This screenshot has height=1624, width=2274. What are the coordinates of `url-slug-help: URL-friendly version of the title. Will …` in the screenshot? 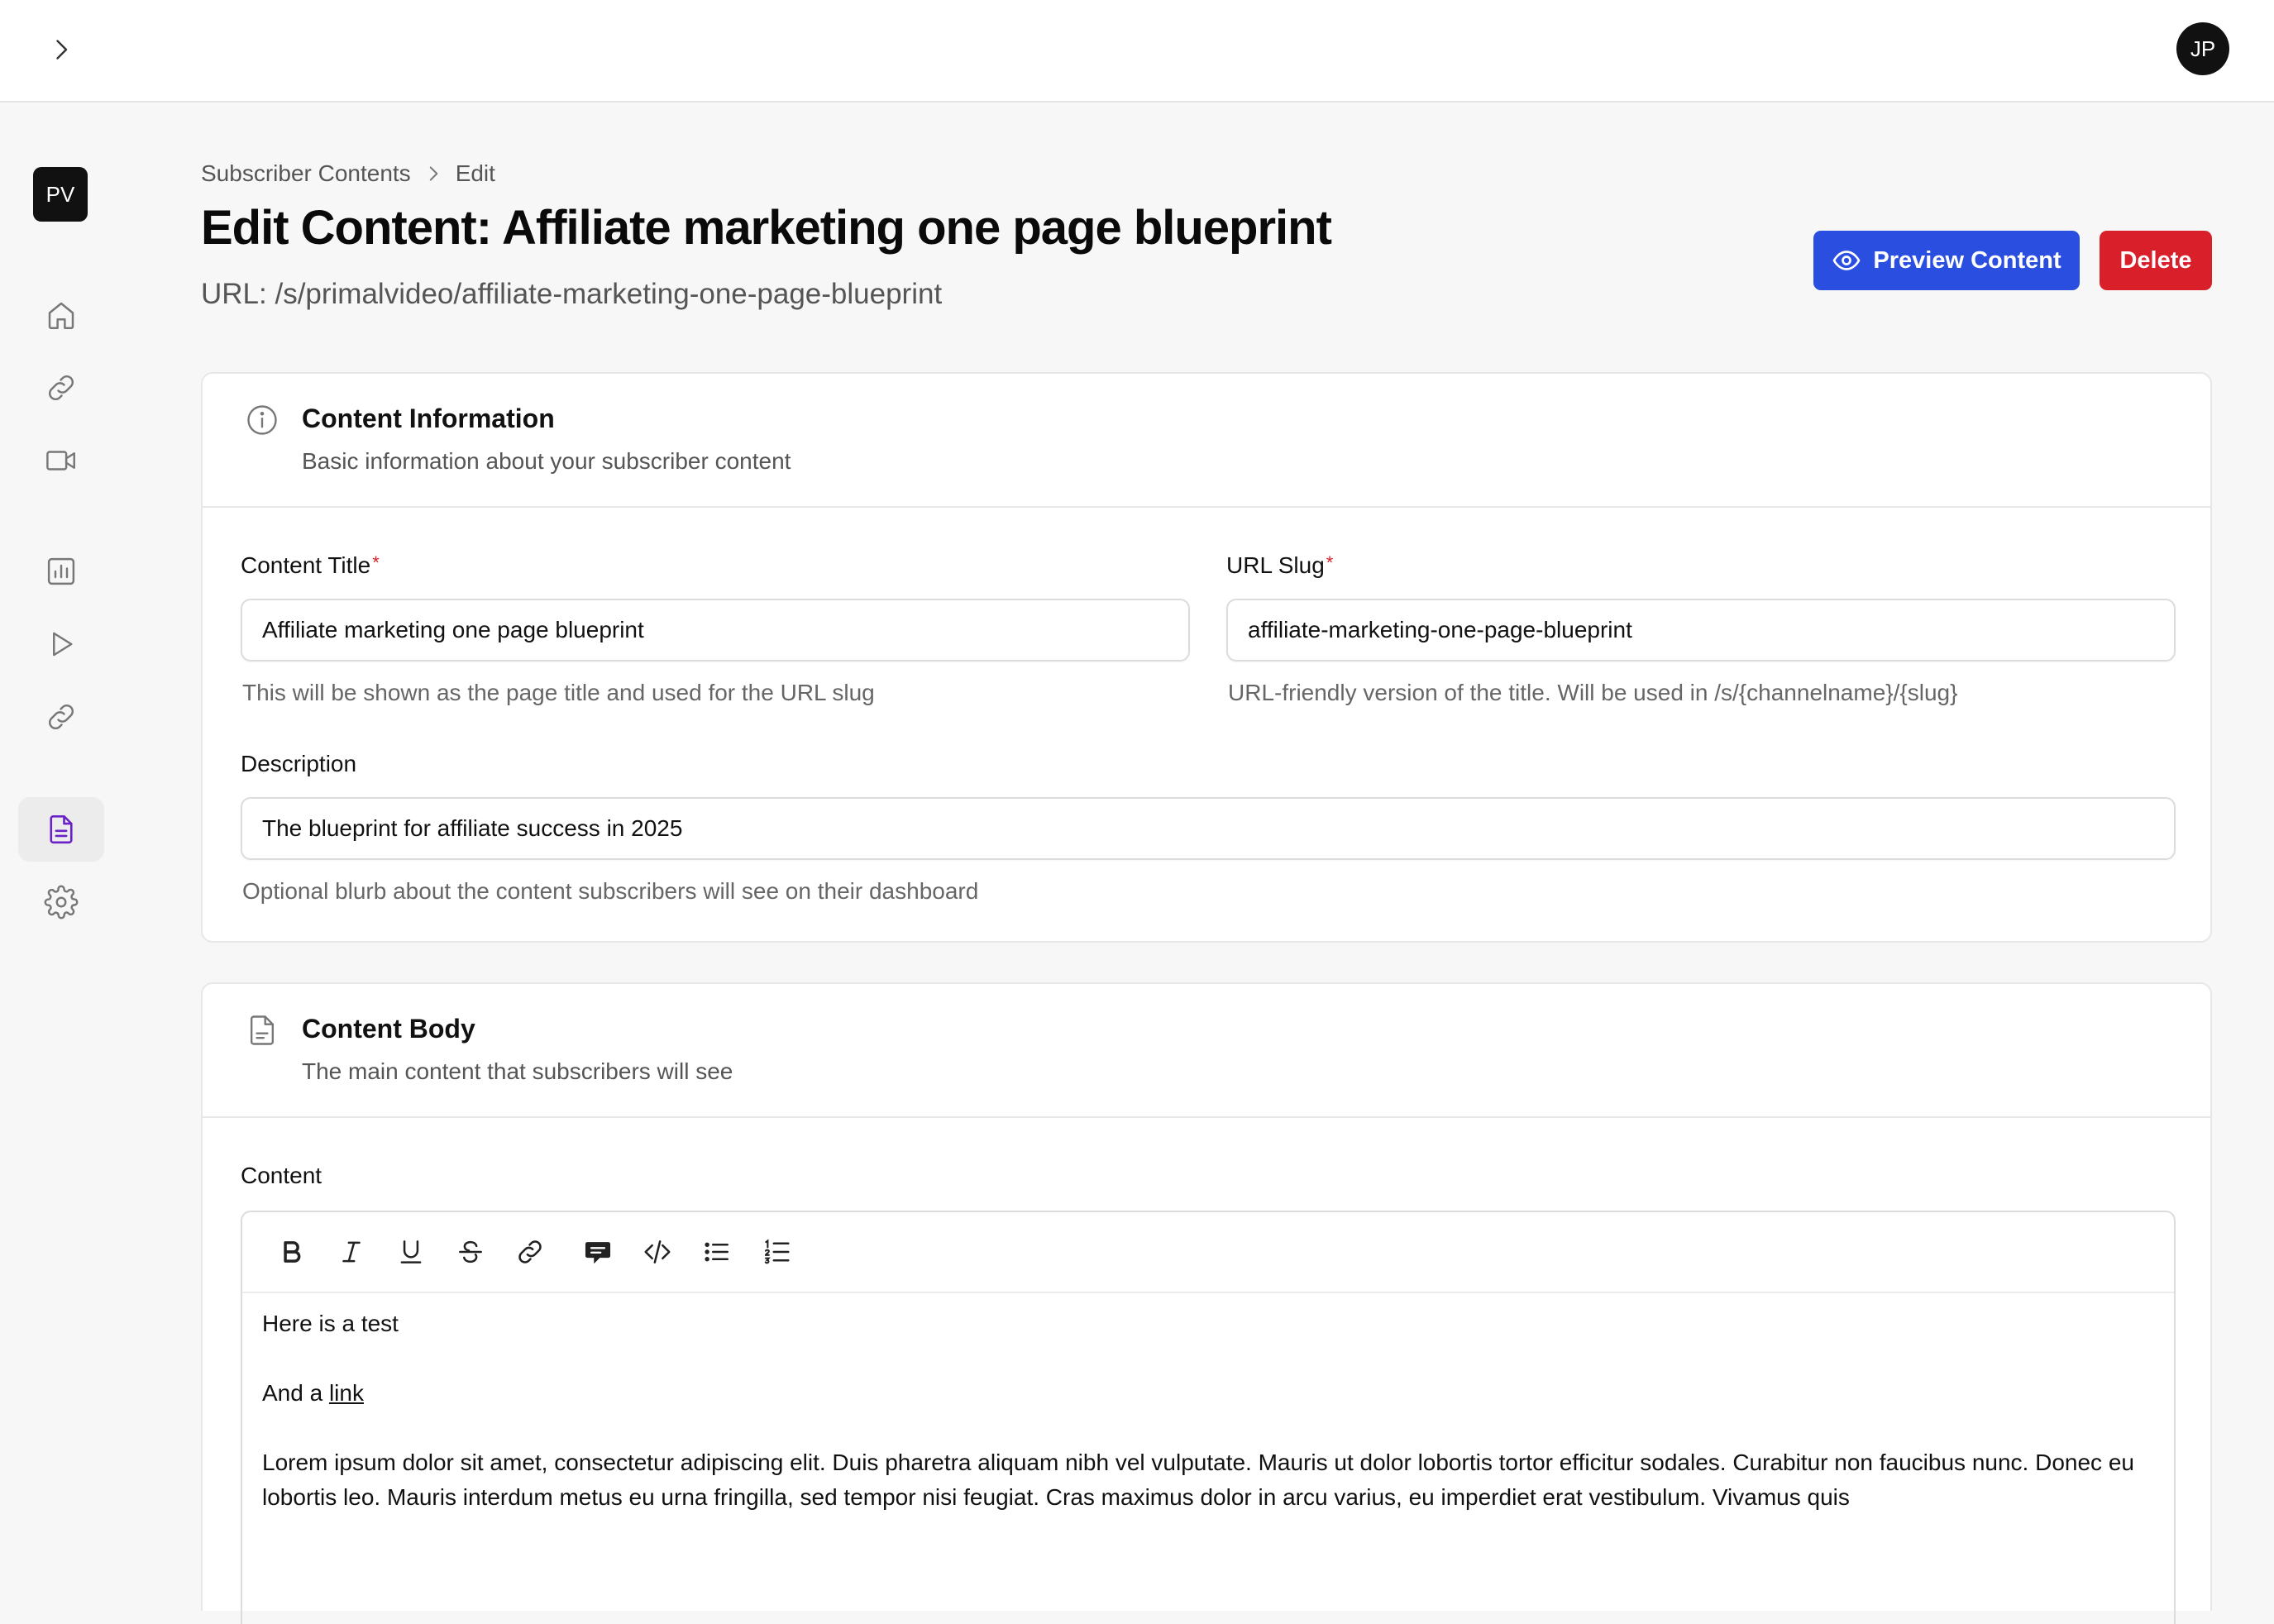 It's located at (1593, 693).